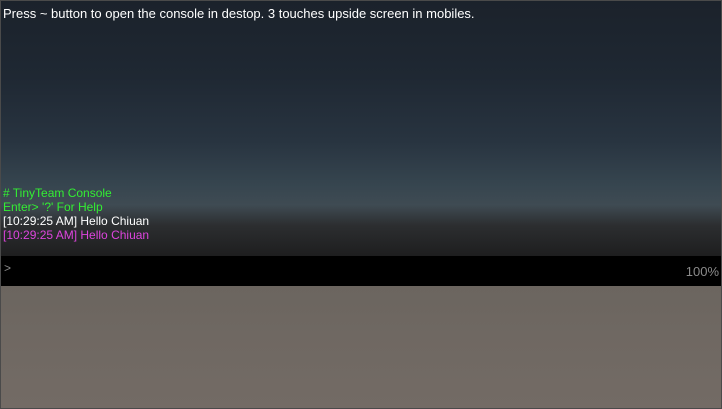 The image size is (722, 409). What do you see at coordinates (8, 268) in the screenshot?
I see `prompt-symbol: >` at bounding box center [8, 268].